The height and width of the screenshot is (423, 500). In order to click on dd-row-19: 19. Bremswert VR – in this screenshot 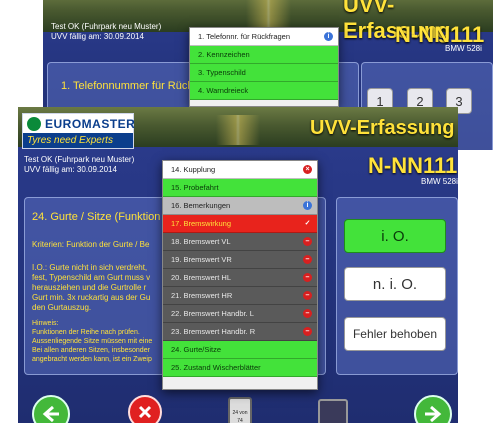, I will do `click(240, 260)`.